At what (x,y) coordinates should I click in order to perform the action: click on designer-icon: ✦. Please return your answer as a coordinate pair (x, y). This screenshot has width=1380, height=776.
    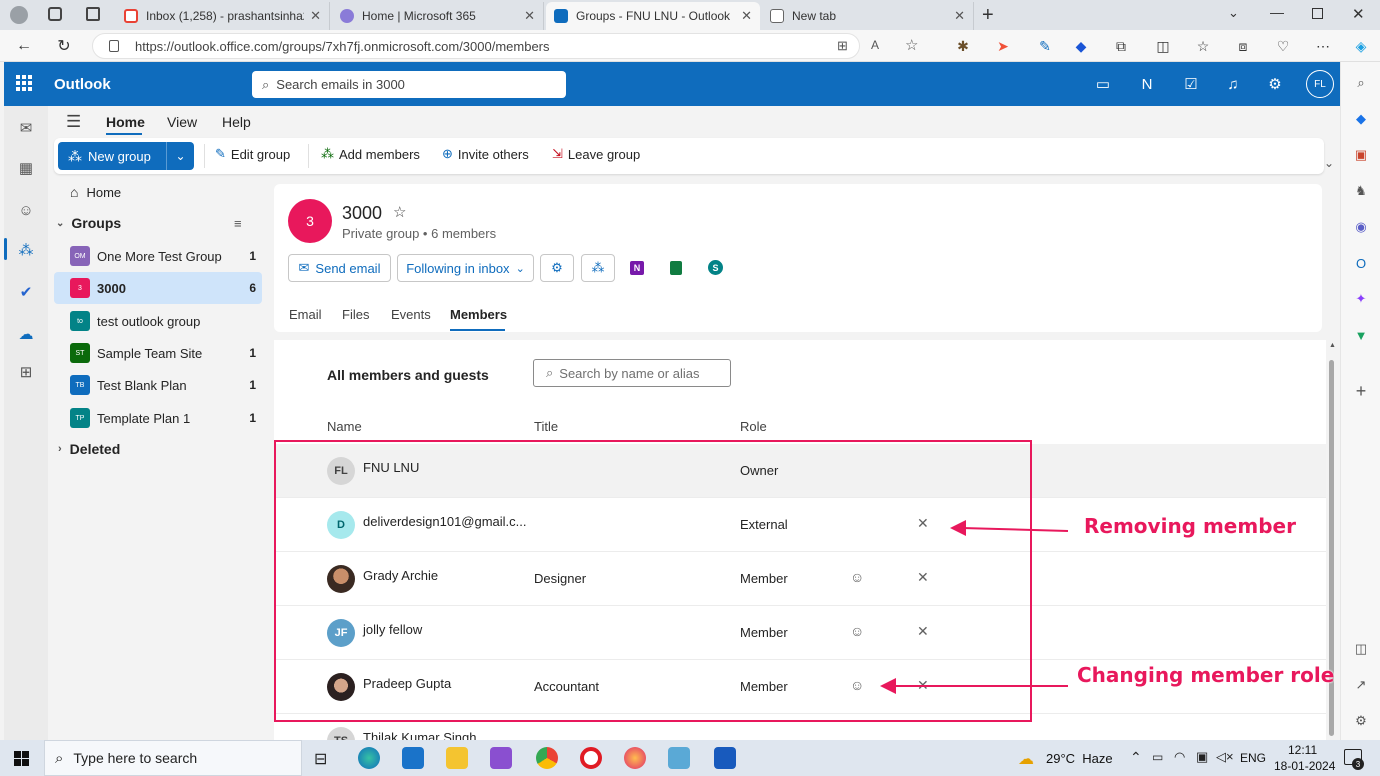
    Looking at the image, I should click on (1361, 299).